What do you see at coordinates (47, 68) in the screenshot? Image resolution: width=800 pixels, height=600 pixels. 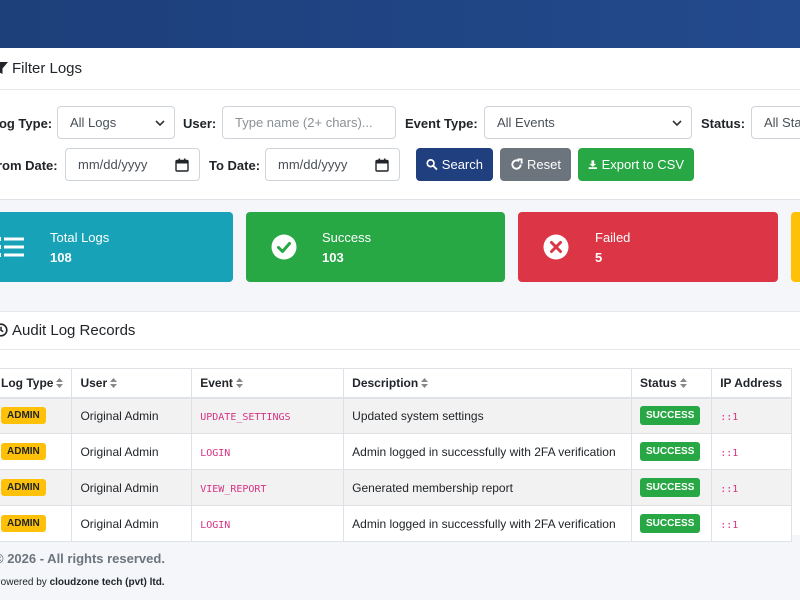 I see `filter-title-text: Filter Logs` at bounding box center [47, 68].